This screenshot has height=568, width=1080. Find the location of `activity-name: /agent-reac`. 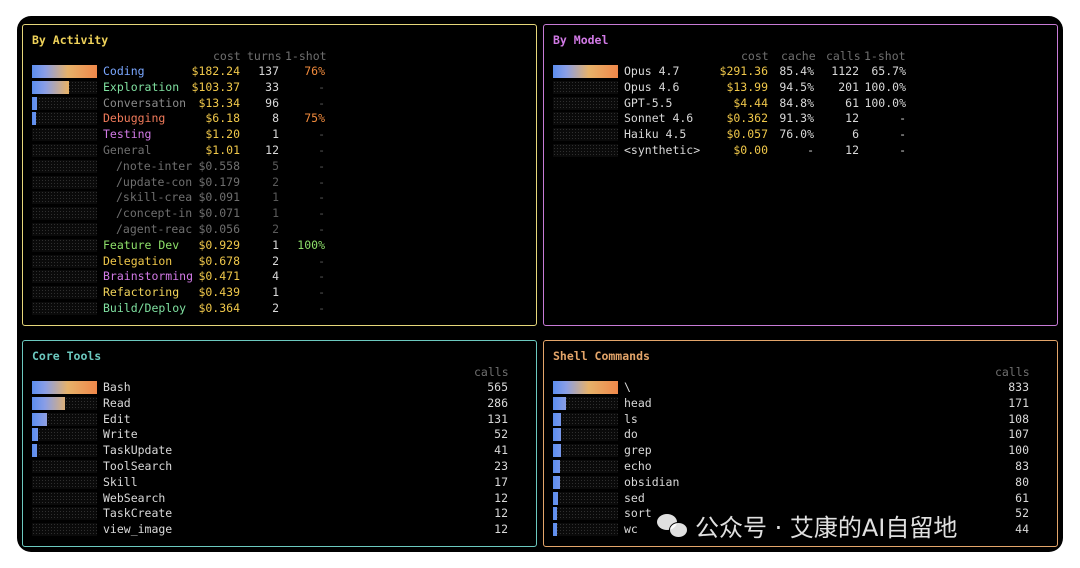

activity-name: /agent-reac is located at coordinates (154, 228).